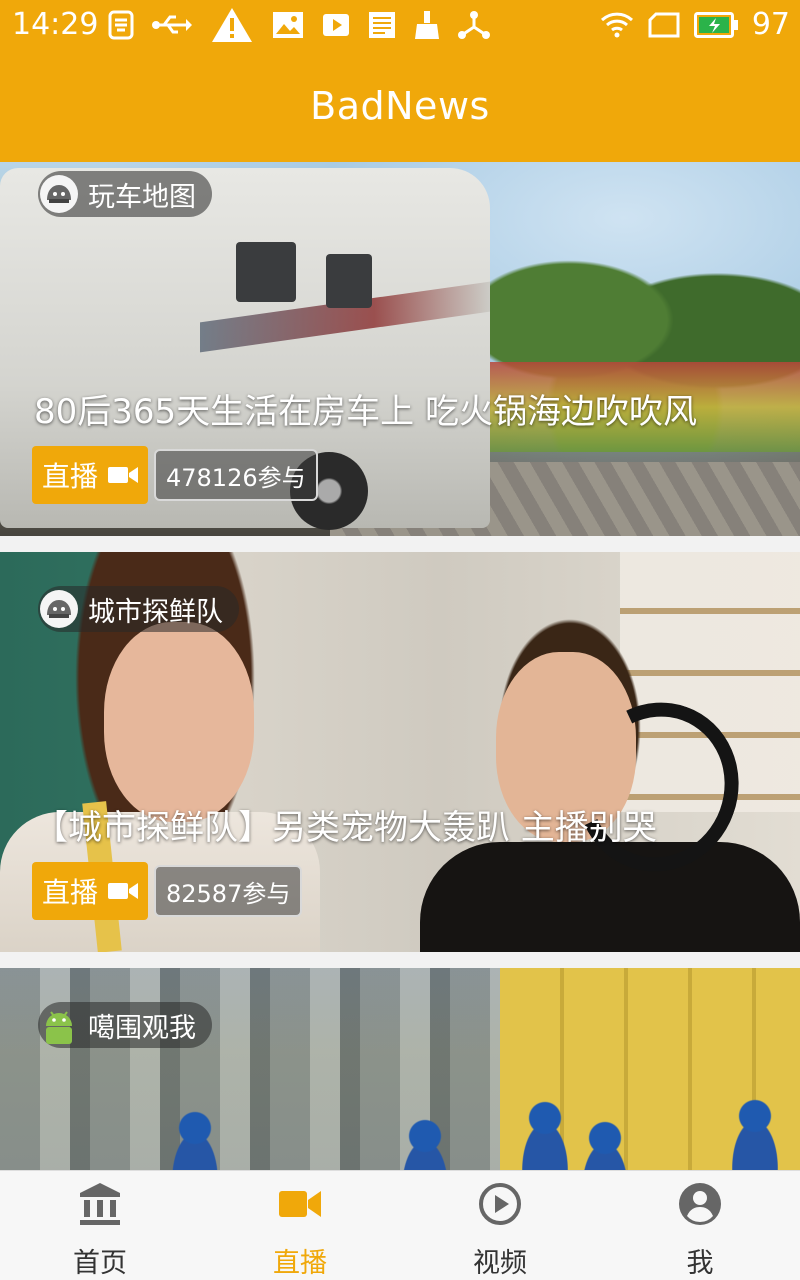  I want to click on share-icon, so click(474, 25).